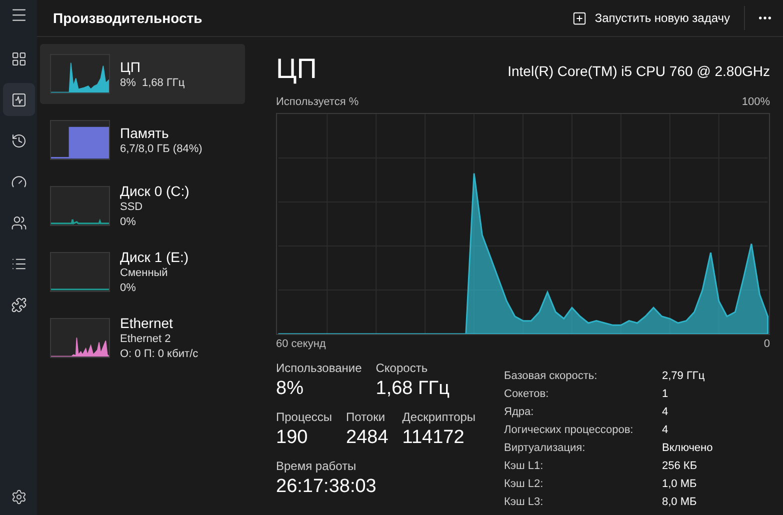  I want to click on stat-value: 8%, so click(290, 389).